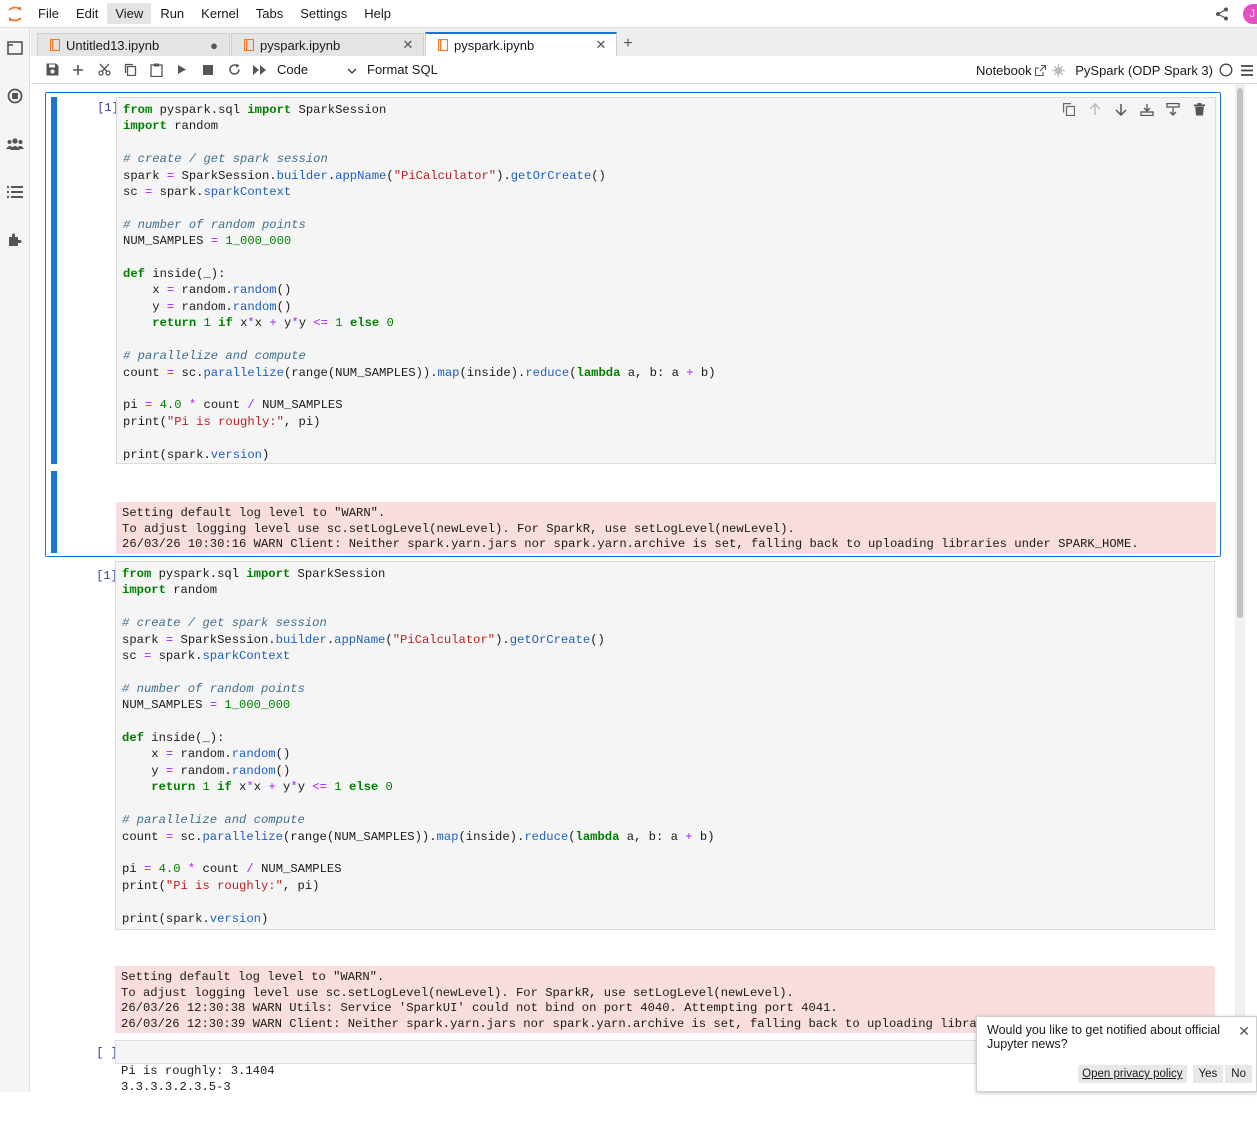 The width and height of the screenshot is (1257, 1126). I want to click on format-sql-button: Format SQL, so click(402, 69).